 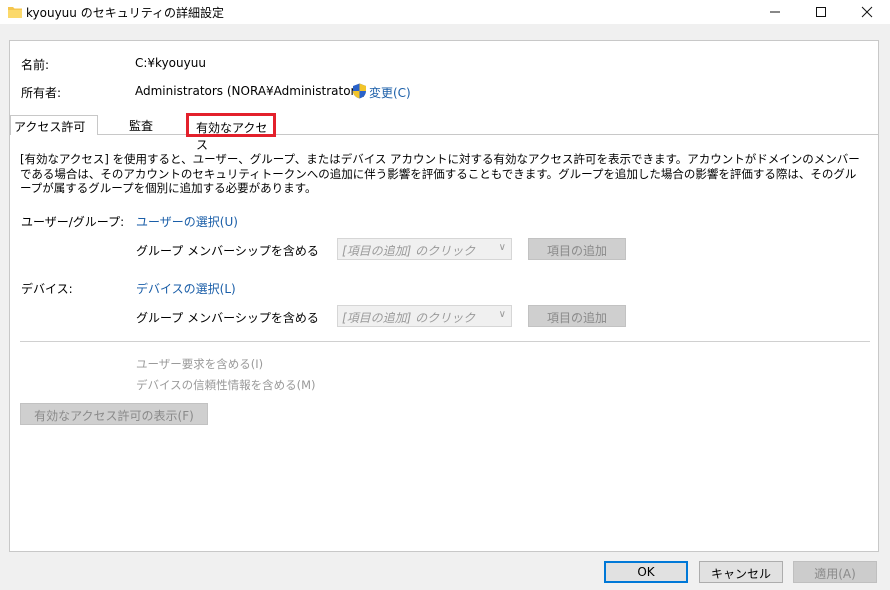 I want to click on maximize-icon, so click(x=821, y=12).